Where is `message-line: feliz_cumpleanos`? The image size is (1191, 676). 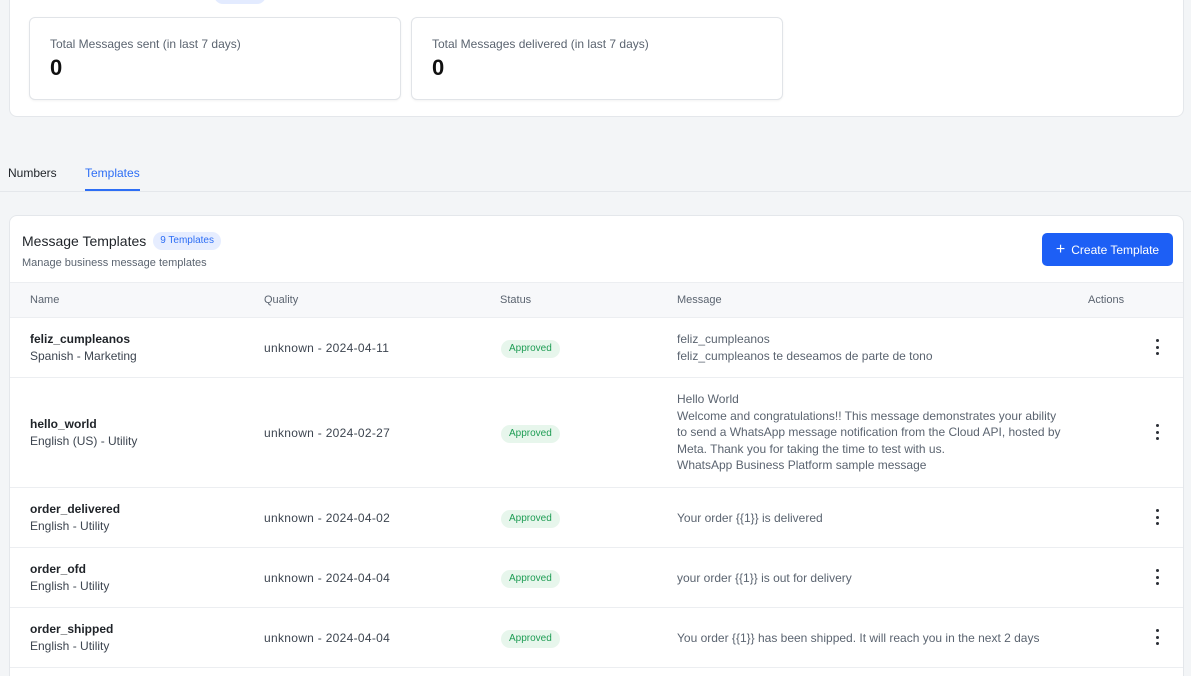
message-line: feliz_cumpleanos is located at coordinates (723, 339).